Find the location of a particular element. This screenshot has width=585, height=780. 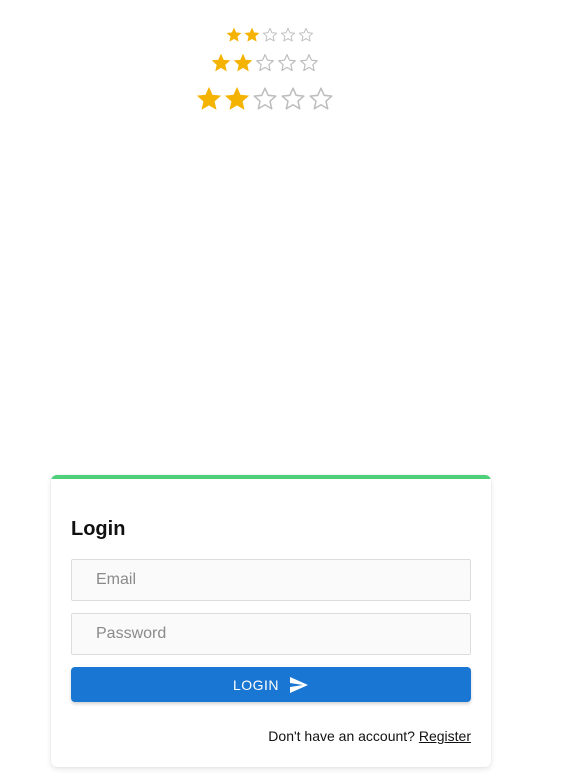

card-accent-bar is located at coordinates (271, 477).